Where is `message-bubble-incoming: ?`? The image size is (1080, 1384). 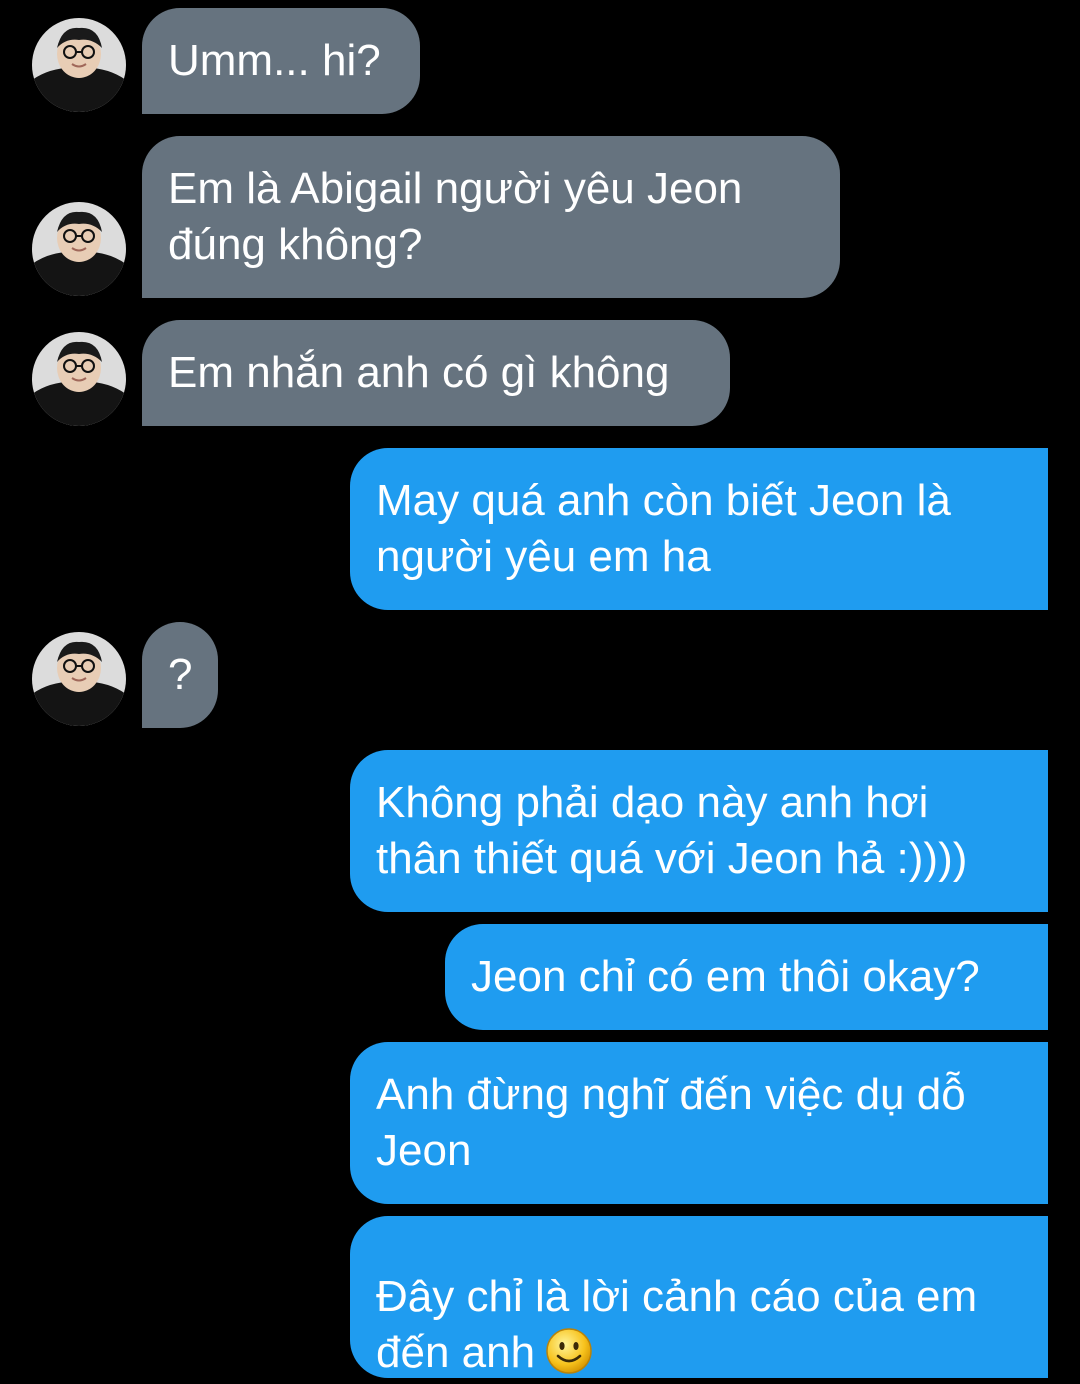
message-bubble-incoming: ? is located at coordinates (180, 675).